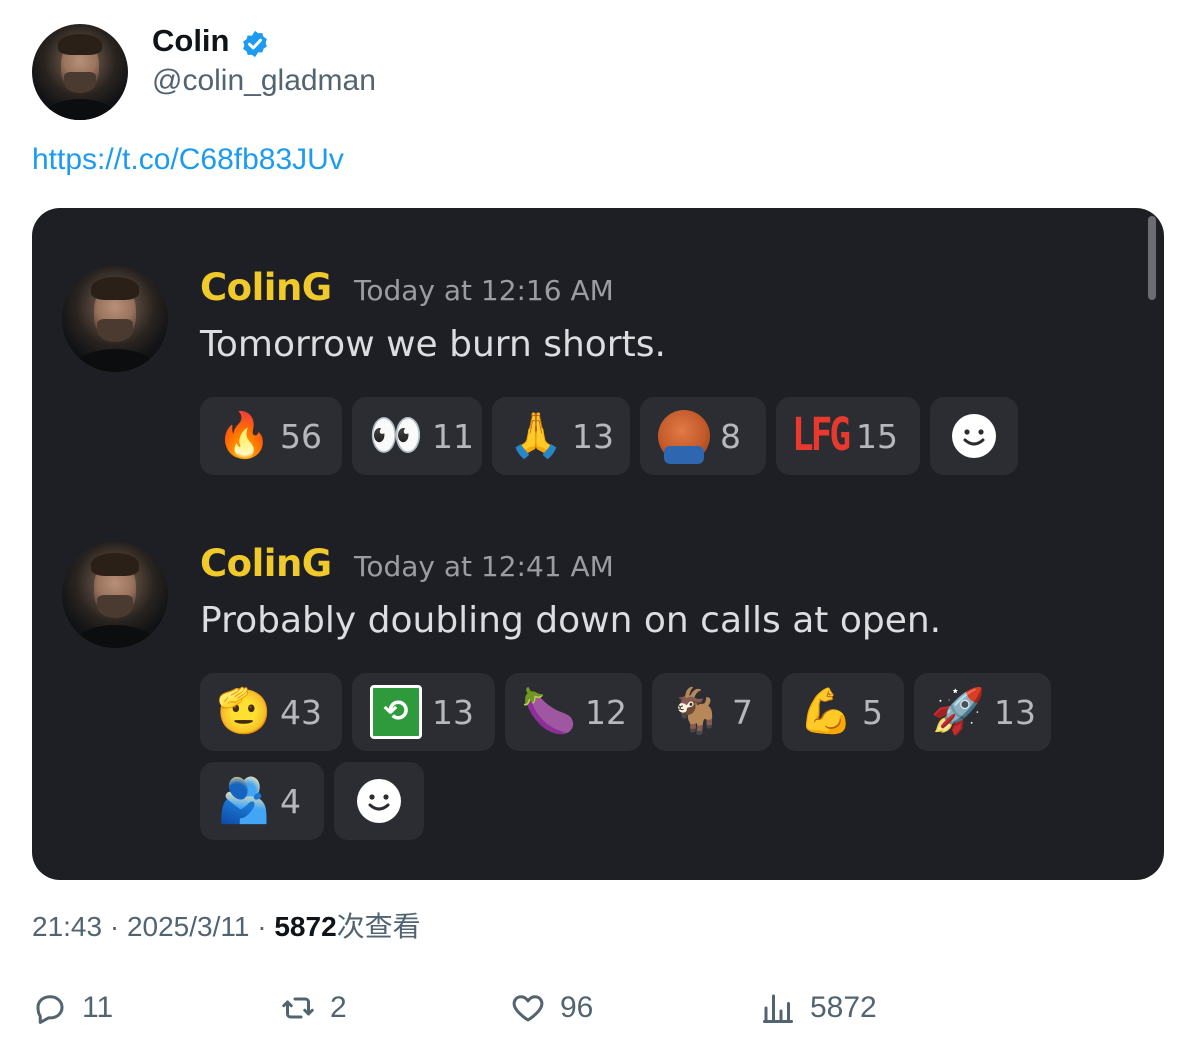  I want to click on message-timestamp: Today at 12:16 AM, so click(484, 290).